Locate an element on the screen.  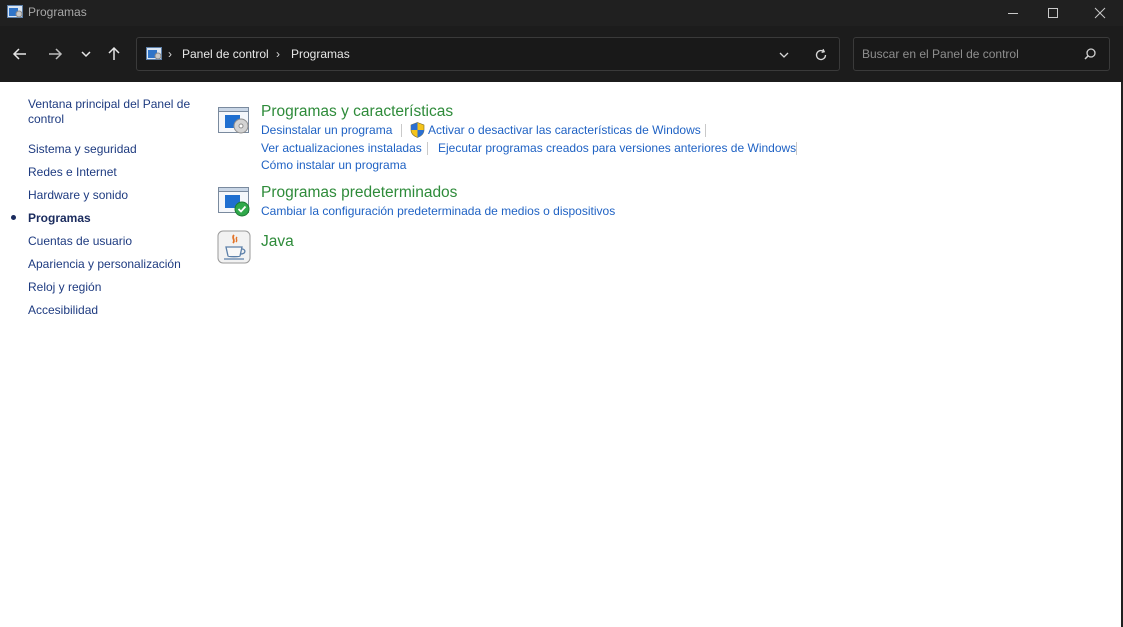
close-button is located at coordinates (1100, 13).